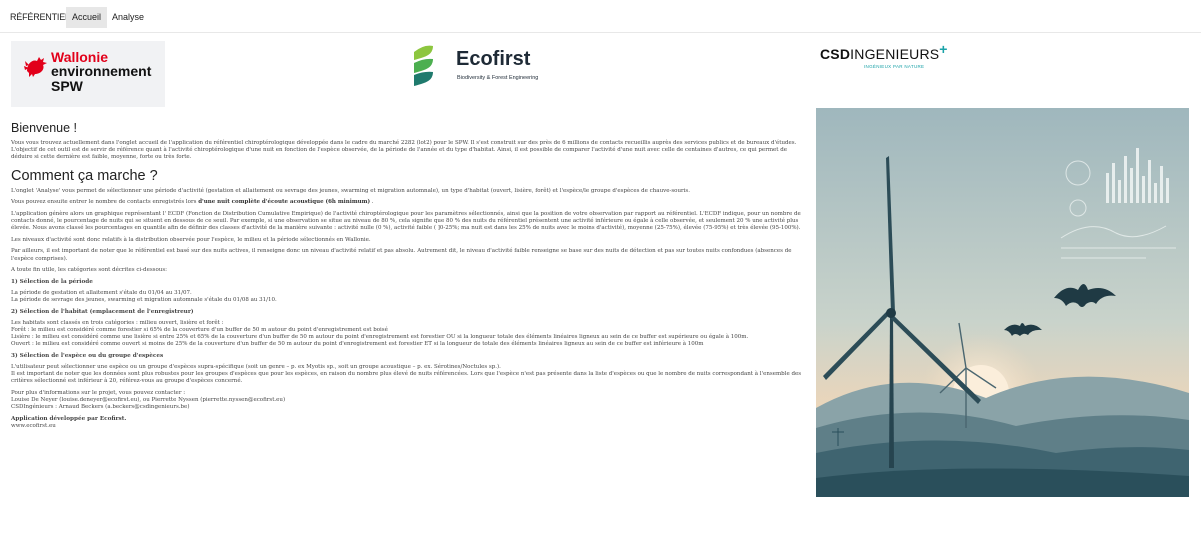 The height and width of the screenshot is (551, 1201). I want to click on ecofirst-tagline: Biodiversity & Forest Engineering, so click(498, 78).